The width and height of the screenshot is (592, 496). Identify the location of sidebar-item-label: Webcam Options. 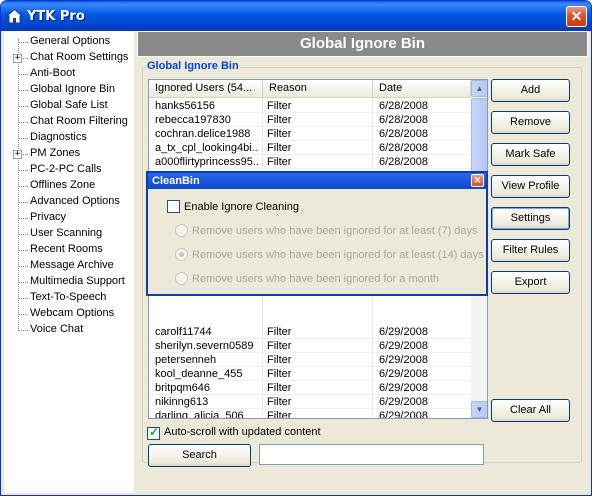
(72, 313).